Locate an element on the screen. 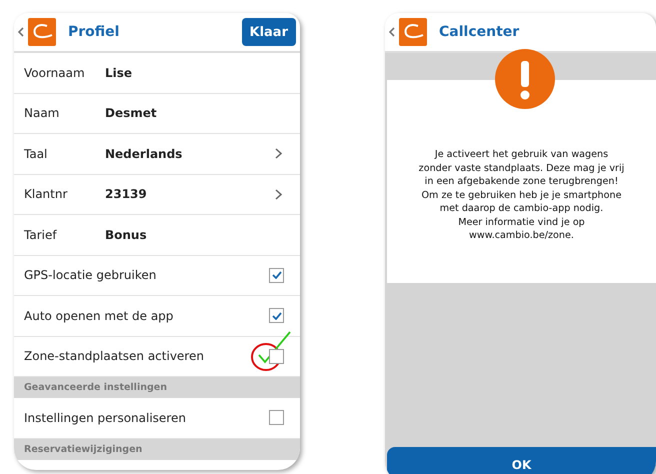 The width and height of the screenshot is (656, 474). field-label: Taal is located at coordinates (36, 153).